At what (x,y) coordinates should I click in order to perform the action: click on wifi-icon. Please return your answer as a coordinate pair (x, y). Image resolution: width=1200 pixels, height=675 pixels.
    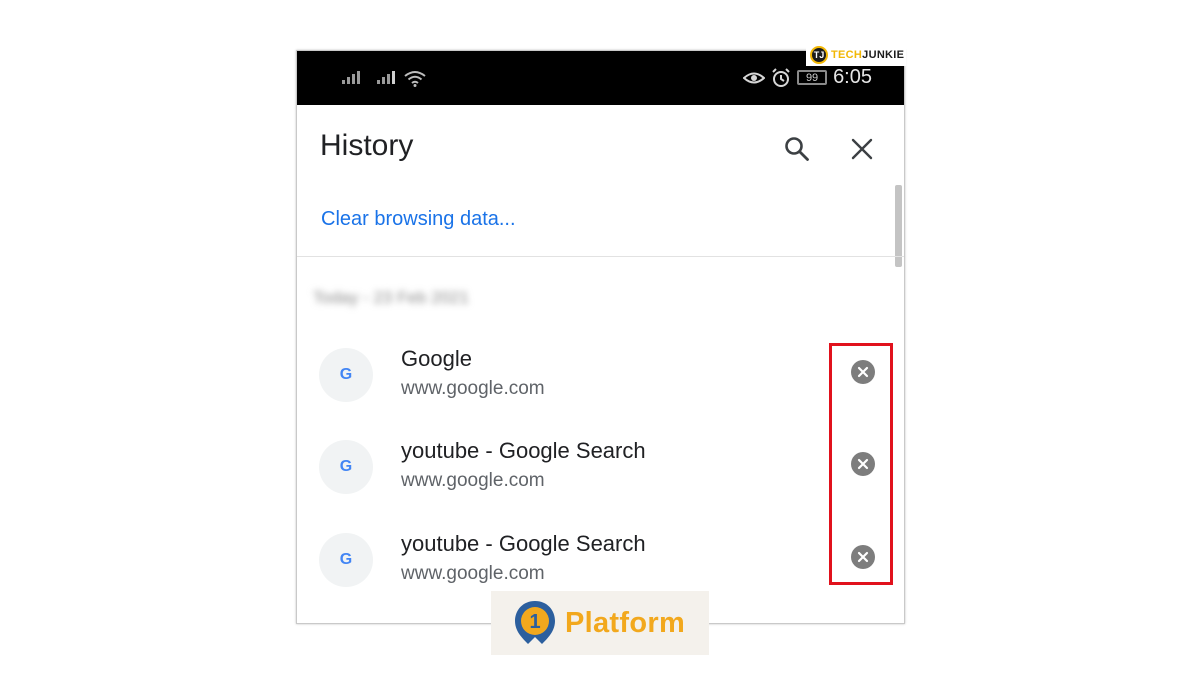
    Looking at the image, I should click on (415, 79).